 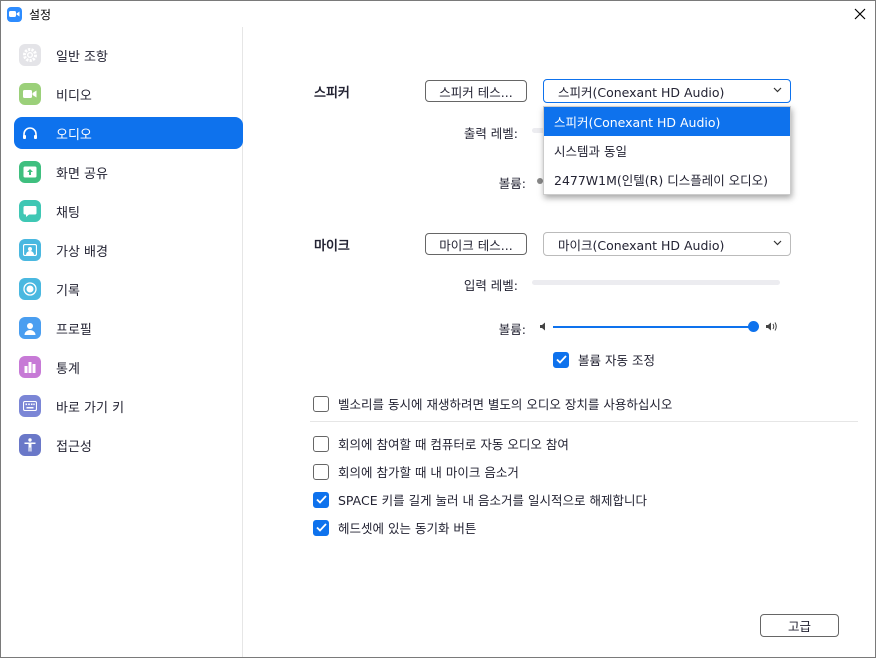 I want to click on speaker-volume-label: 볼륨:, so click(x=512, y=183).